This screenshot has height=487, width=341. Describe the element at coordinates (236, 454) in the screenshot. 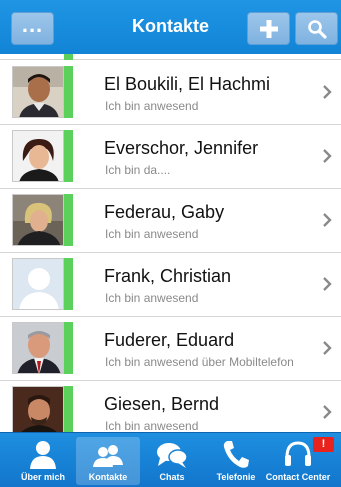

I see `phone-icon` at that location.